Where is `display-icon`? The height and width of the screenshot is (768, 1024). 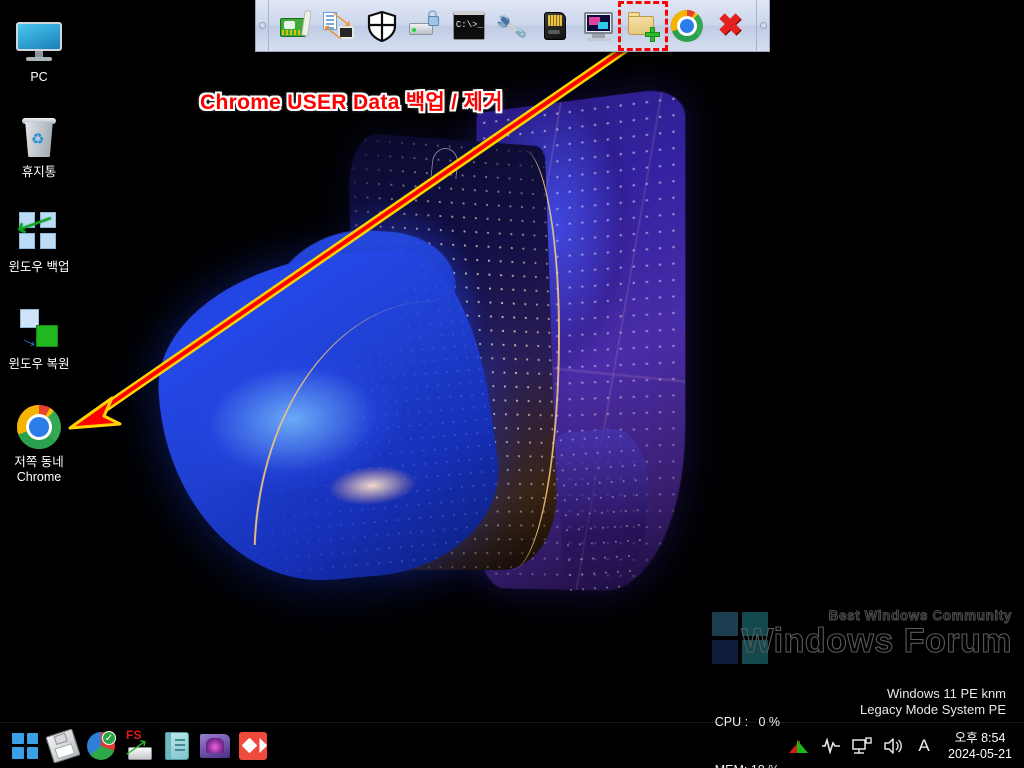
display-icon is located at coordinates (599, 26).